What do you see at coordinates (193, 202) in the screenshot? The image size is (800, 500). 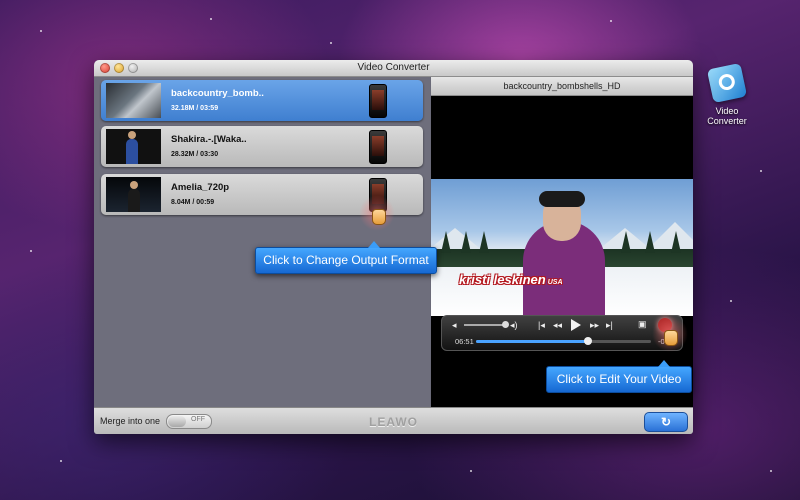 I see `file-meta: 8.04M / 00:59` at bounding box center [193, 202].